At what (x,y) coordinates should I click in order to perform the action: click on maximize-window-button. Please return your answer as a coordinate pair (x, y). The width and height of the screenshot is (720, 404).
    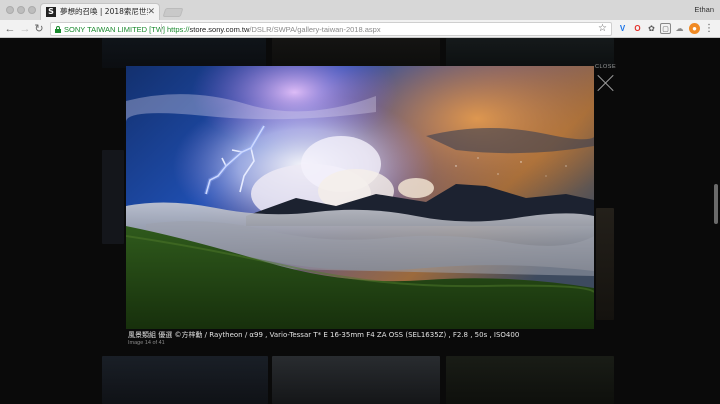
    Looking at the image, I should click on (32, 10).